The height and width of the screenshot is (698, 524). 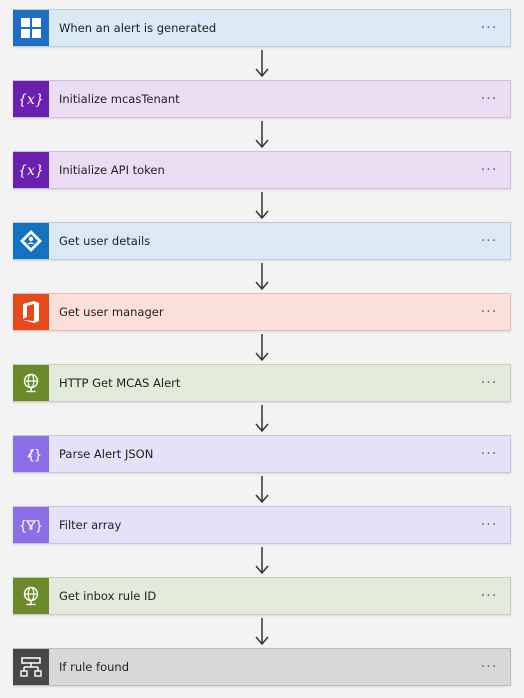 I want to click on flow-step-label: Filter array, so click(x=90, y=525).